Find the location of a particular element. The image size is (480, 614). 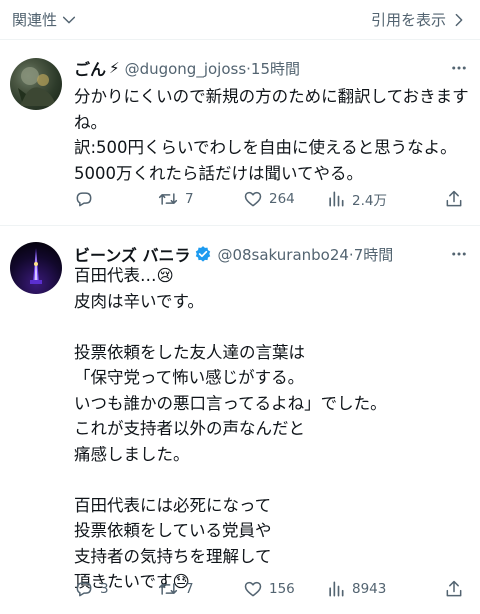

lightning-emoji: ⚡ is located at coordinates (114, 68).